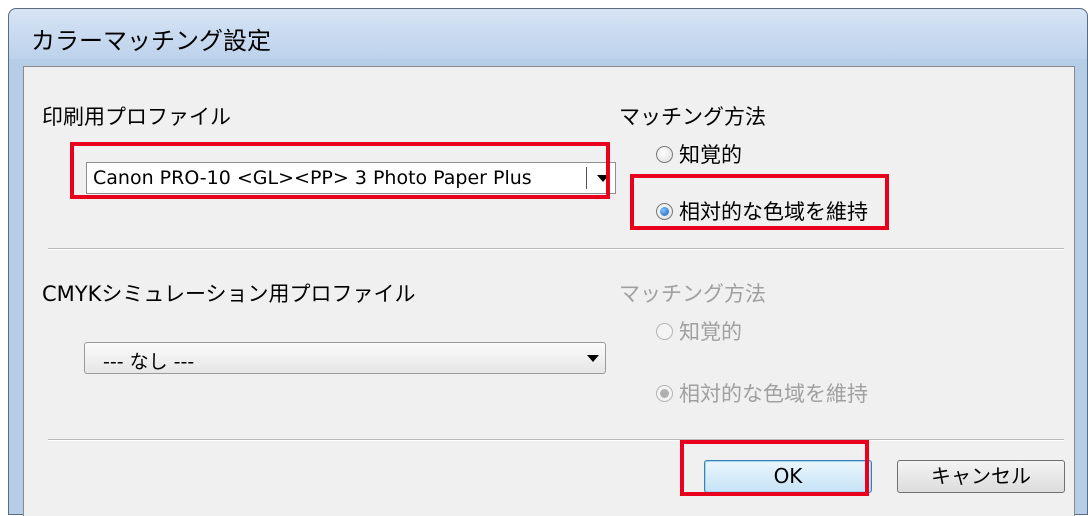  Describe the element at coordinates (710, 154) in the screenshot. I see `radio-perceptual-label: 知覚的` at that location.